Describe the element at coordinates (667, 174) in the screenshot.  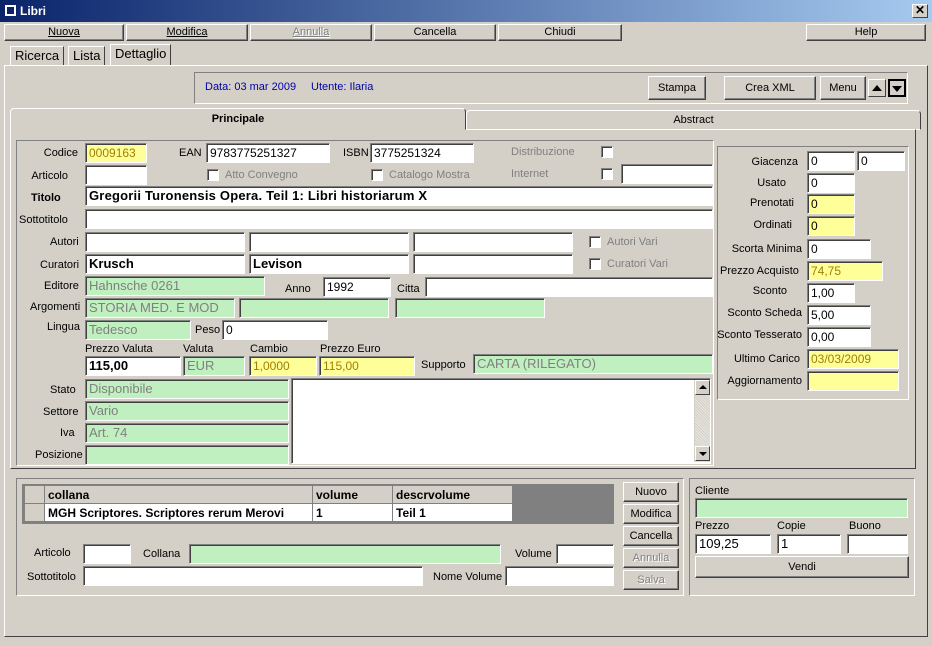
I see `internet-field` at that location.